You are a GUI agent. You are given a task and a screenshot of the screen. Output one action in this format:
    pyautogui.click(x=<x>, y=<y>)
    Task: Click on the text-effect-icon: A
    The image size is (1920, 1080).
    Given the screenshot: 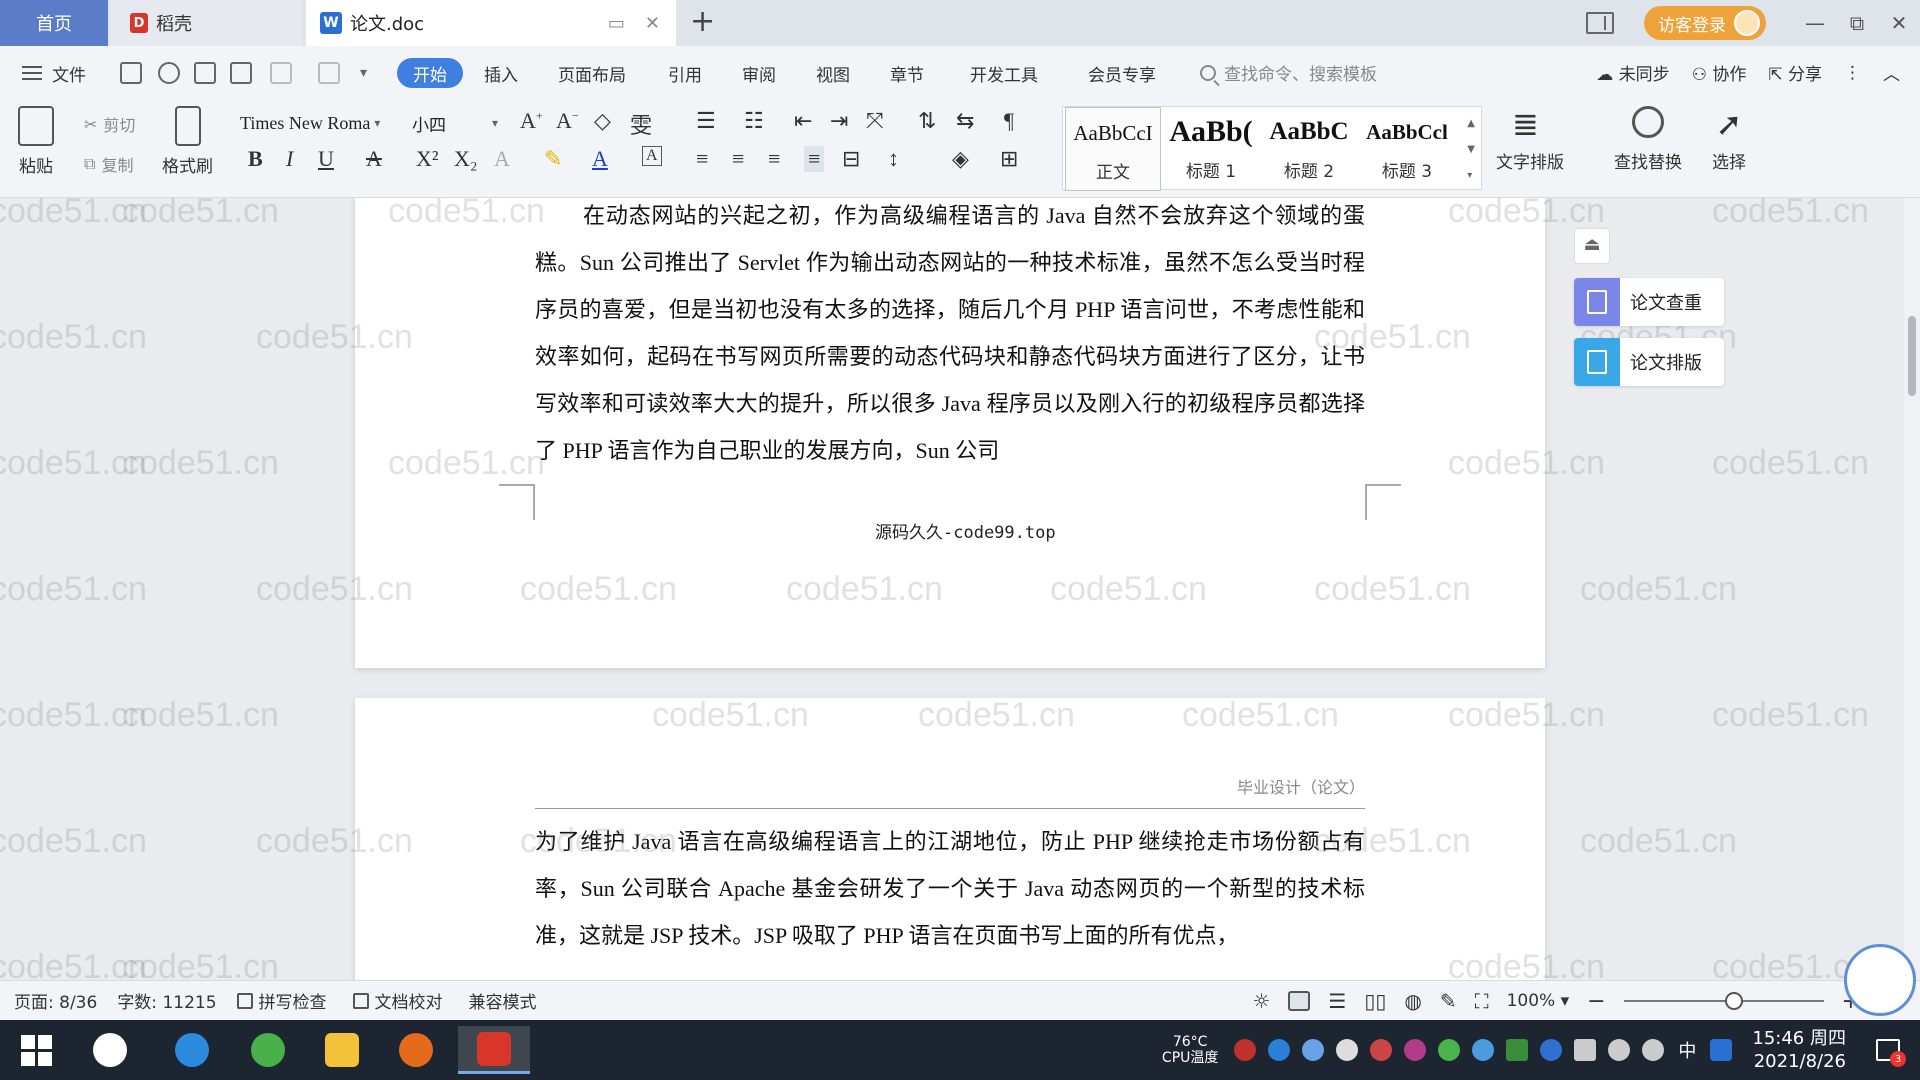 What is the action you would take?
    pyautogui.click(x=502, y=159)
    